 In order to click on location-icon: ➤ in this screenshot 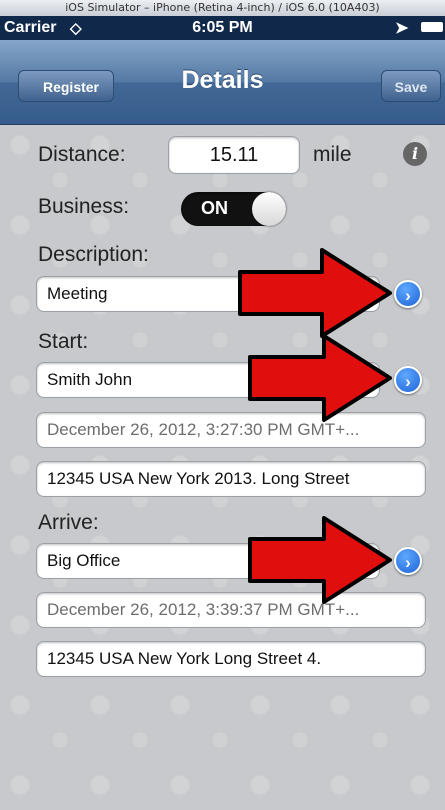, I will do `click(402, 28)`.